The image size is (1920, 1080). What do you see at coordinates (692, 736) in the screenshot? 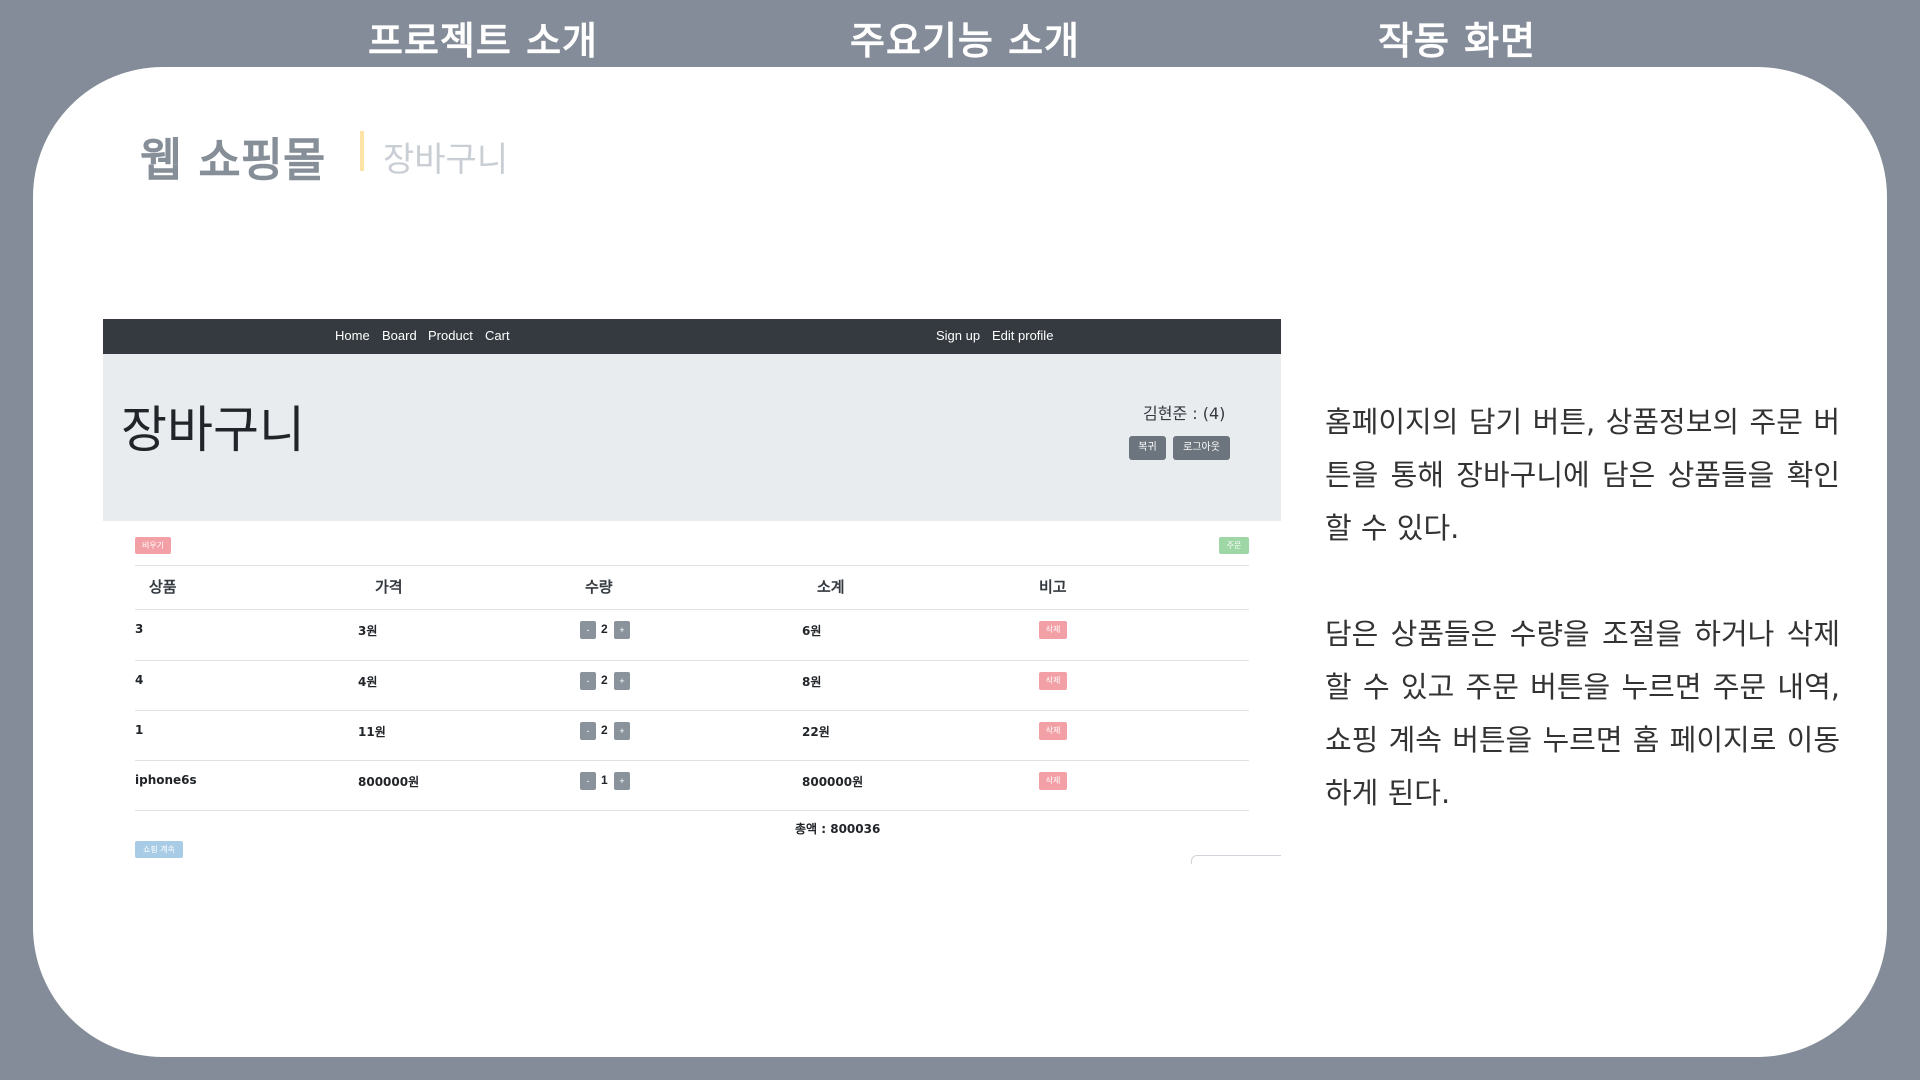
I see `table-row: 1 11원 - 2 + 22원 삭제` at bounding box center [692, 736].